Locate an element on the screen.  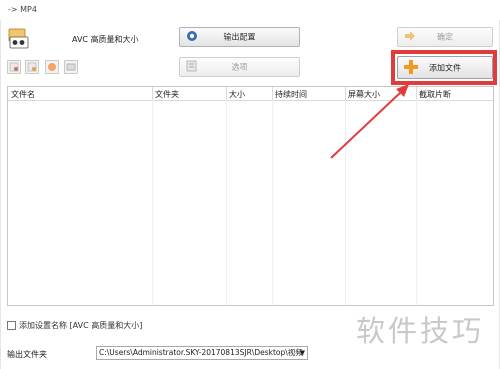
column-header: 屏幕大小 is located at coordinates (364, 94).